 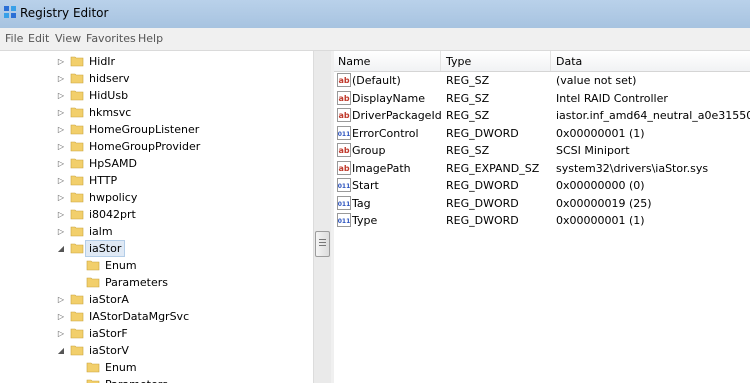 I want to click on tree-node-label: HomeGroupListener, so click(x=144, y=129).